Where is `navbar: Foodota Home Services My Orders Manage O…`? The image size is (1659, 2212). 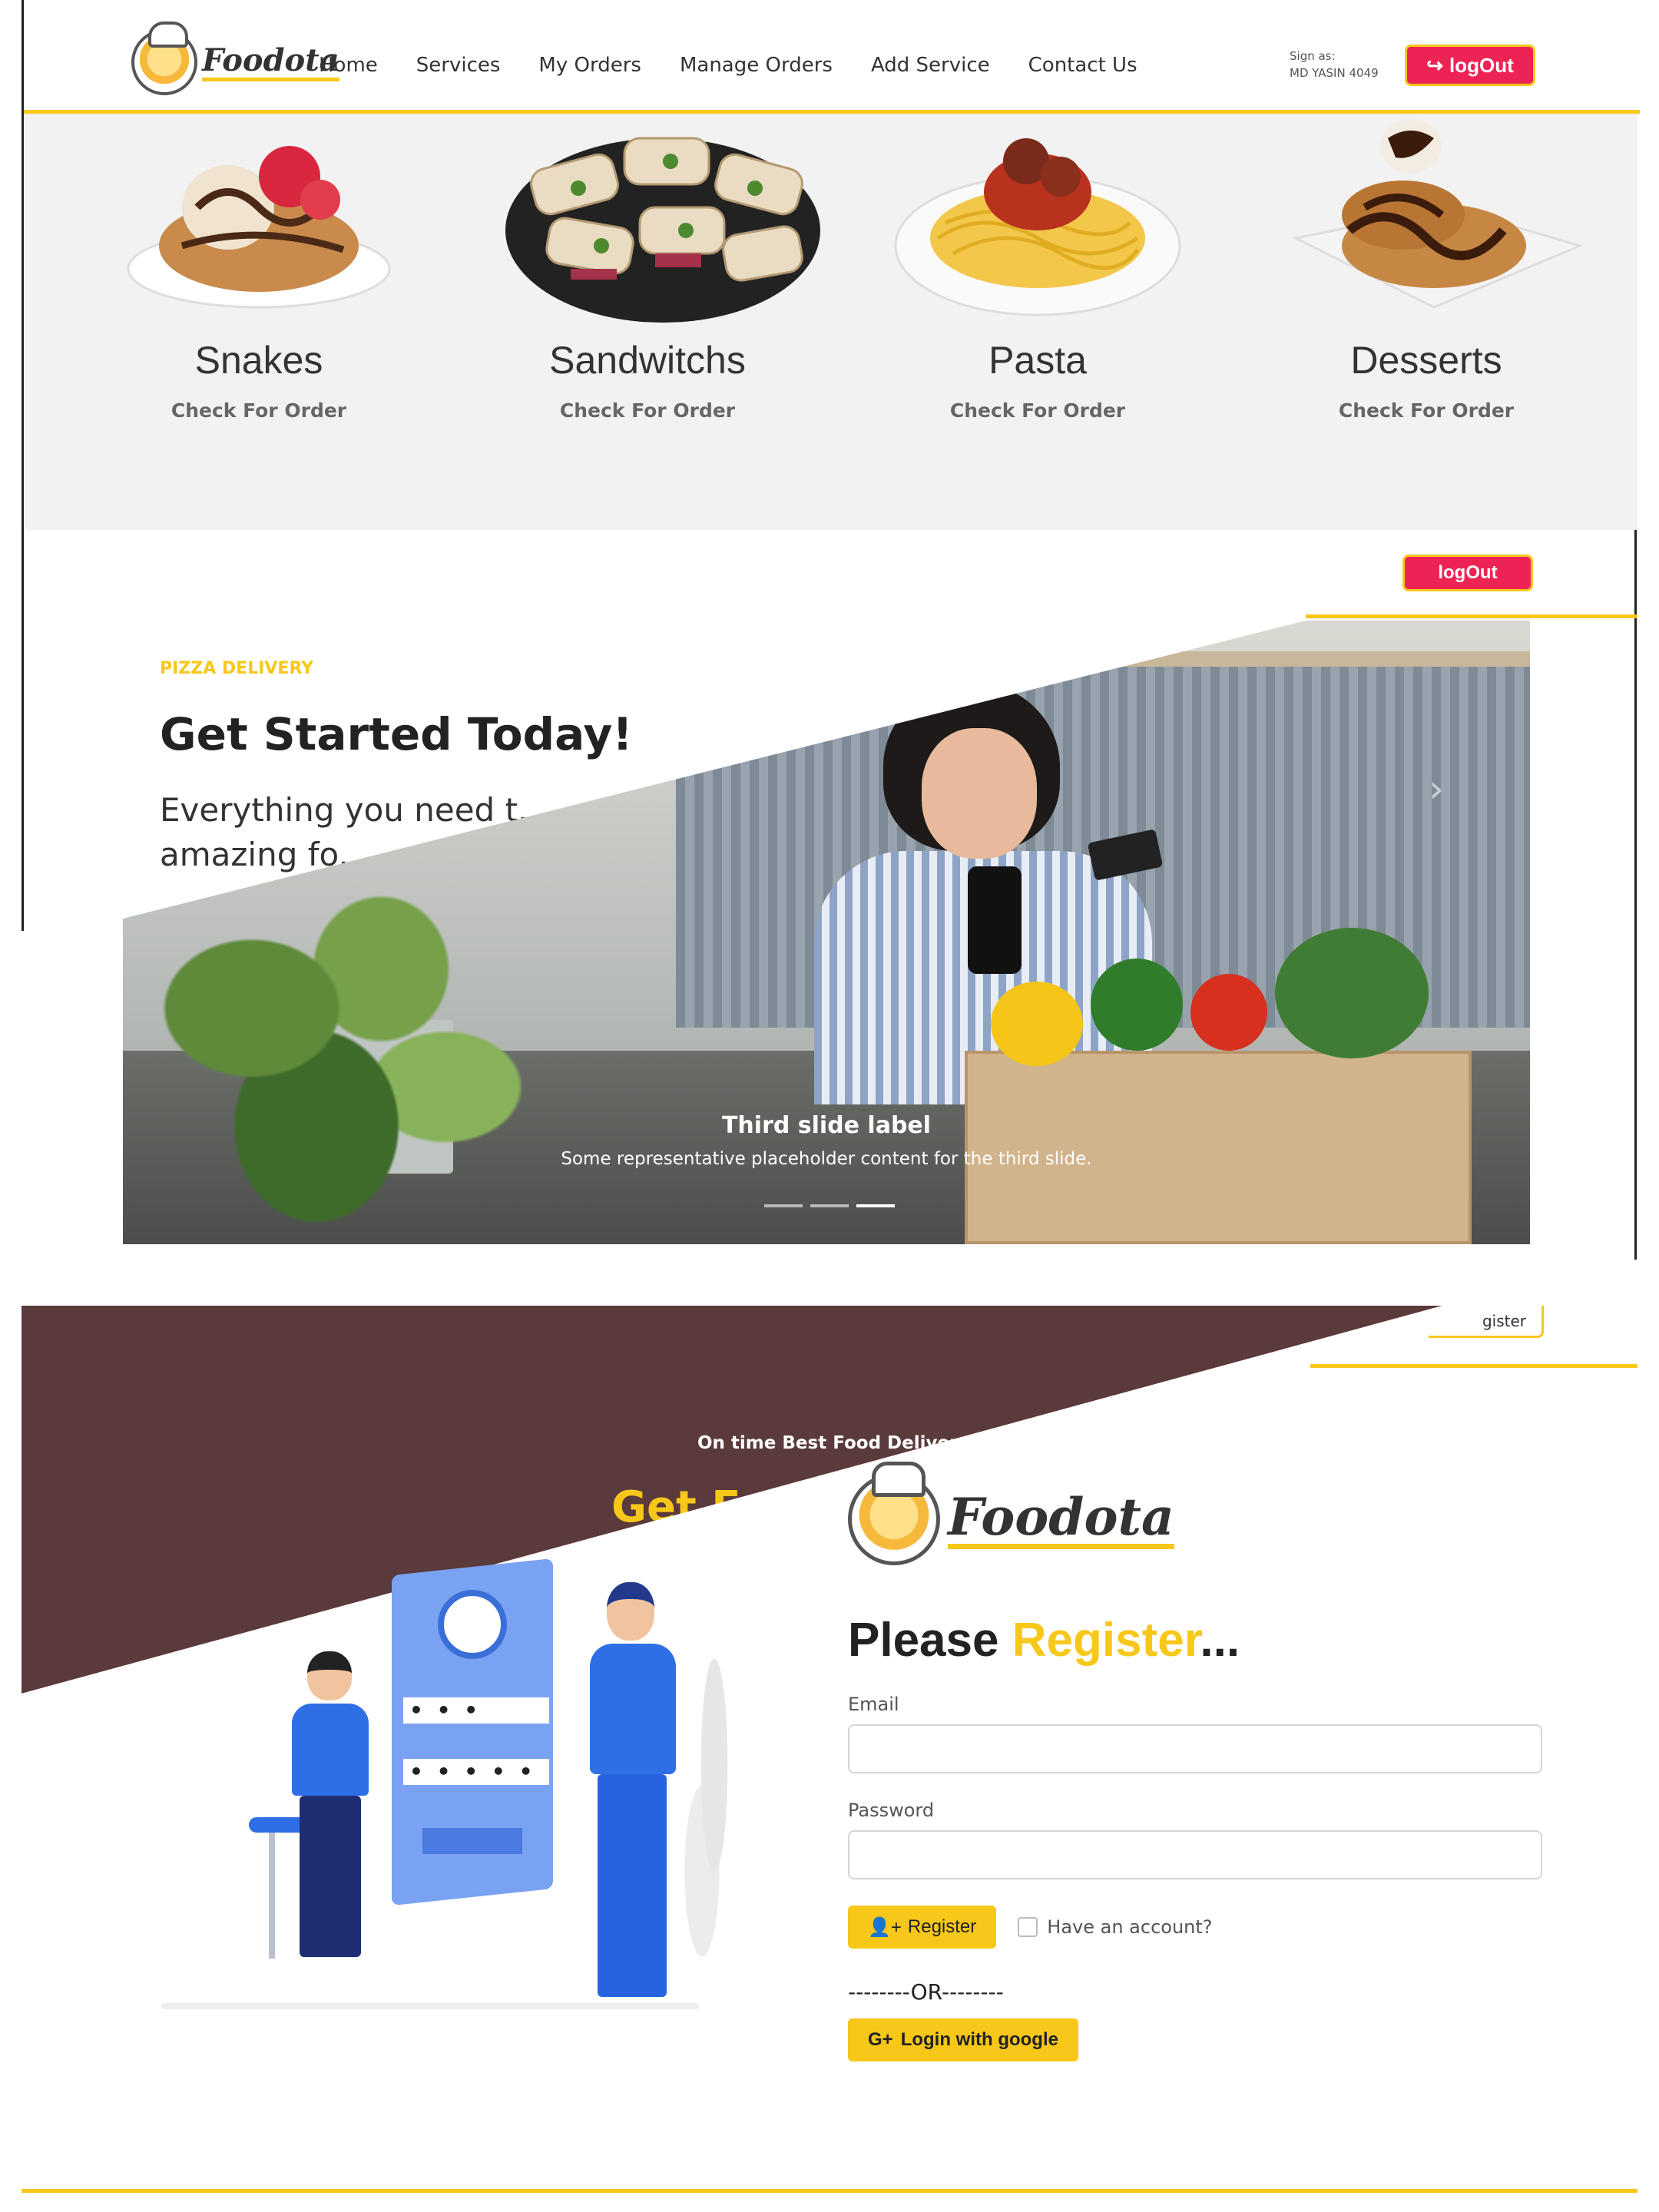 navbar: Foodota Home Services My Orders Manage O… is located at coordinates (832, 57).